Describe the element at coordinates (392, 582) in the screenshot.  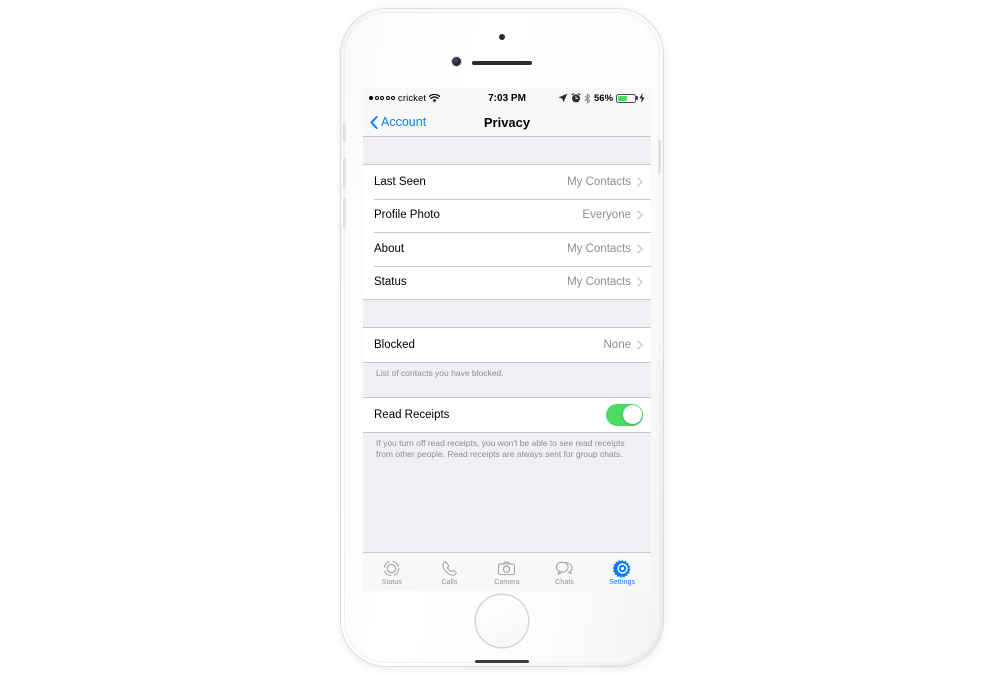
I see `tab-label: Status` at that location.